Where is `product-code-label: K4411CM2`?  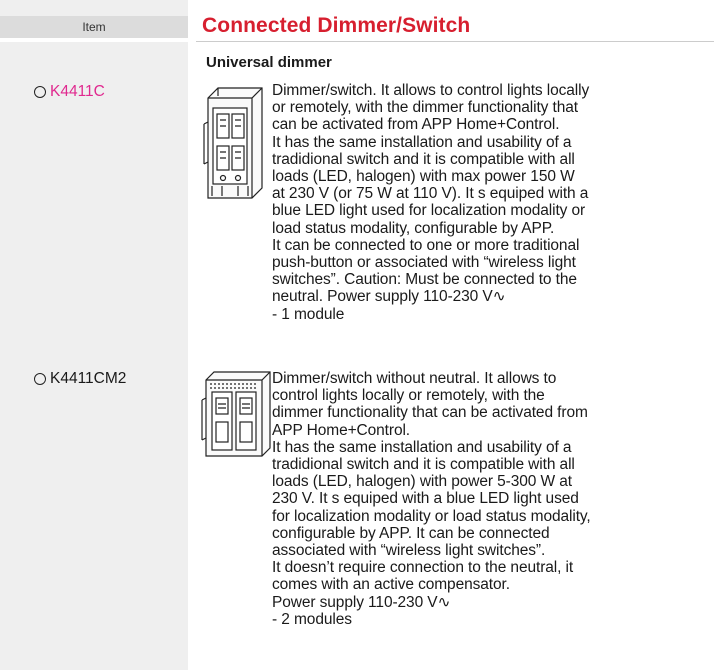 product-code-label: K4411CM2 is located at coordinates (88, 378).